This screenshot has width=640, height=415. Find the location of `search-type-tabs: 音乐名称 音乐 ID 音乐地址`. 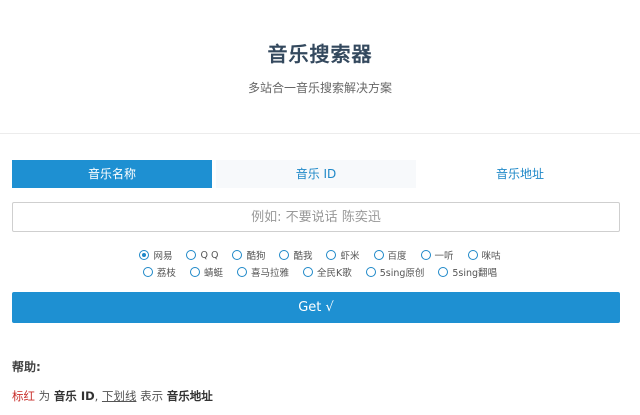

search-type-tabs: 音乐名称 音乐 ID 音乐地址 is located at coordinates (316, 174).